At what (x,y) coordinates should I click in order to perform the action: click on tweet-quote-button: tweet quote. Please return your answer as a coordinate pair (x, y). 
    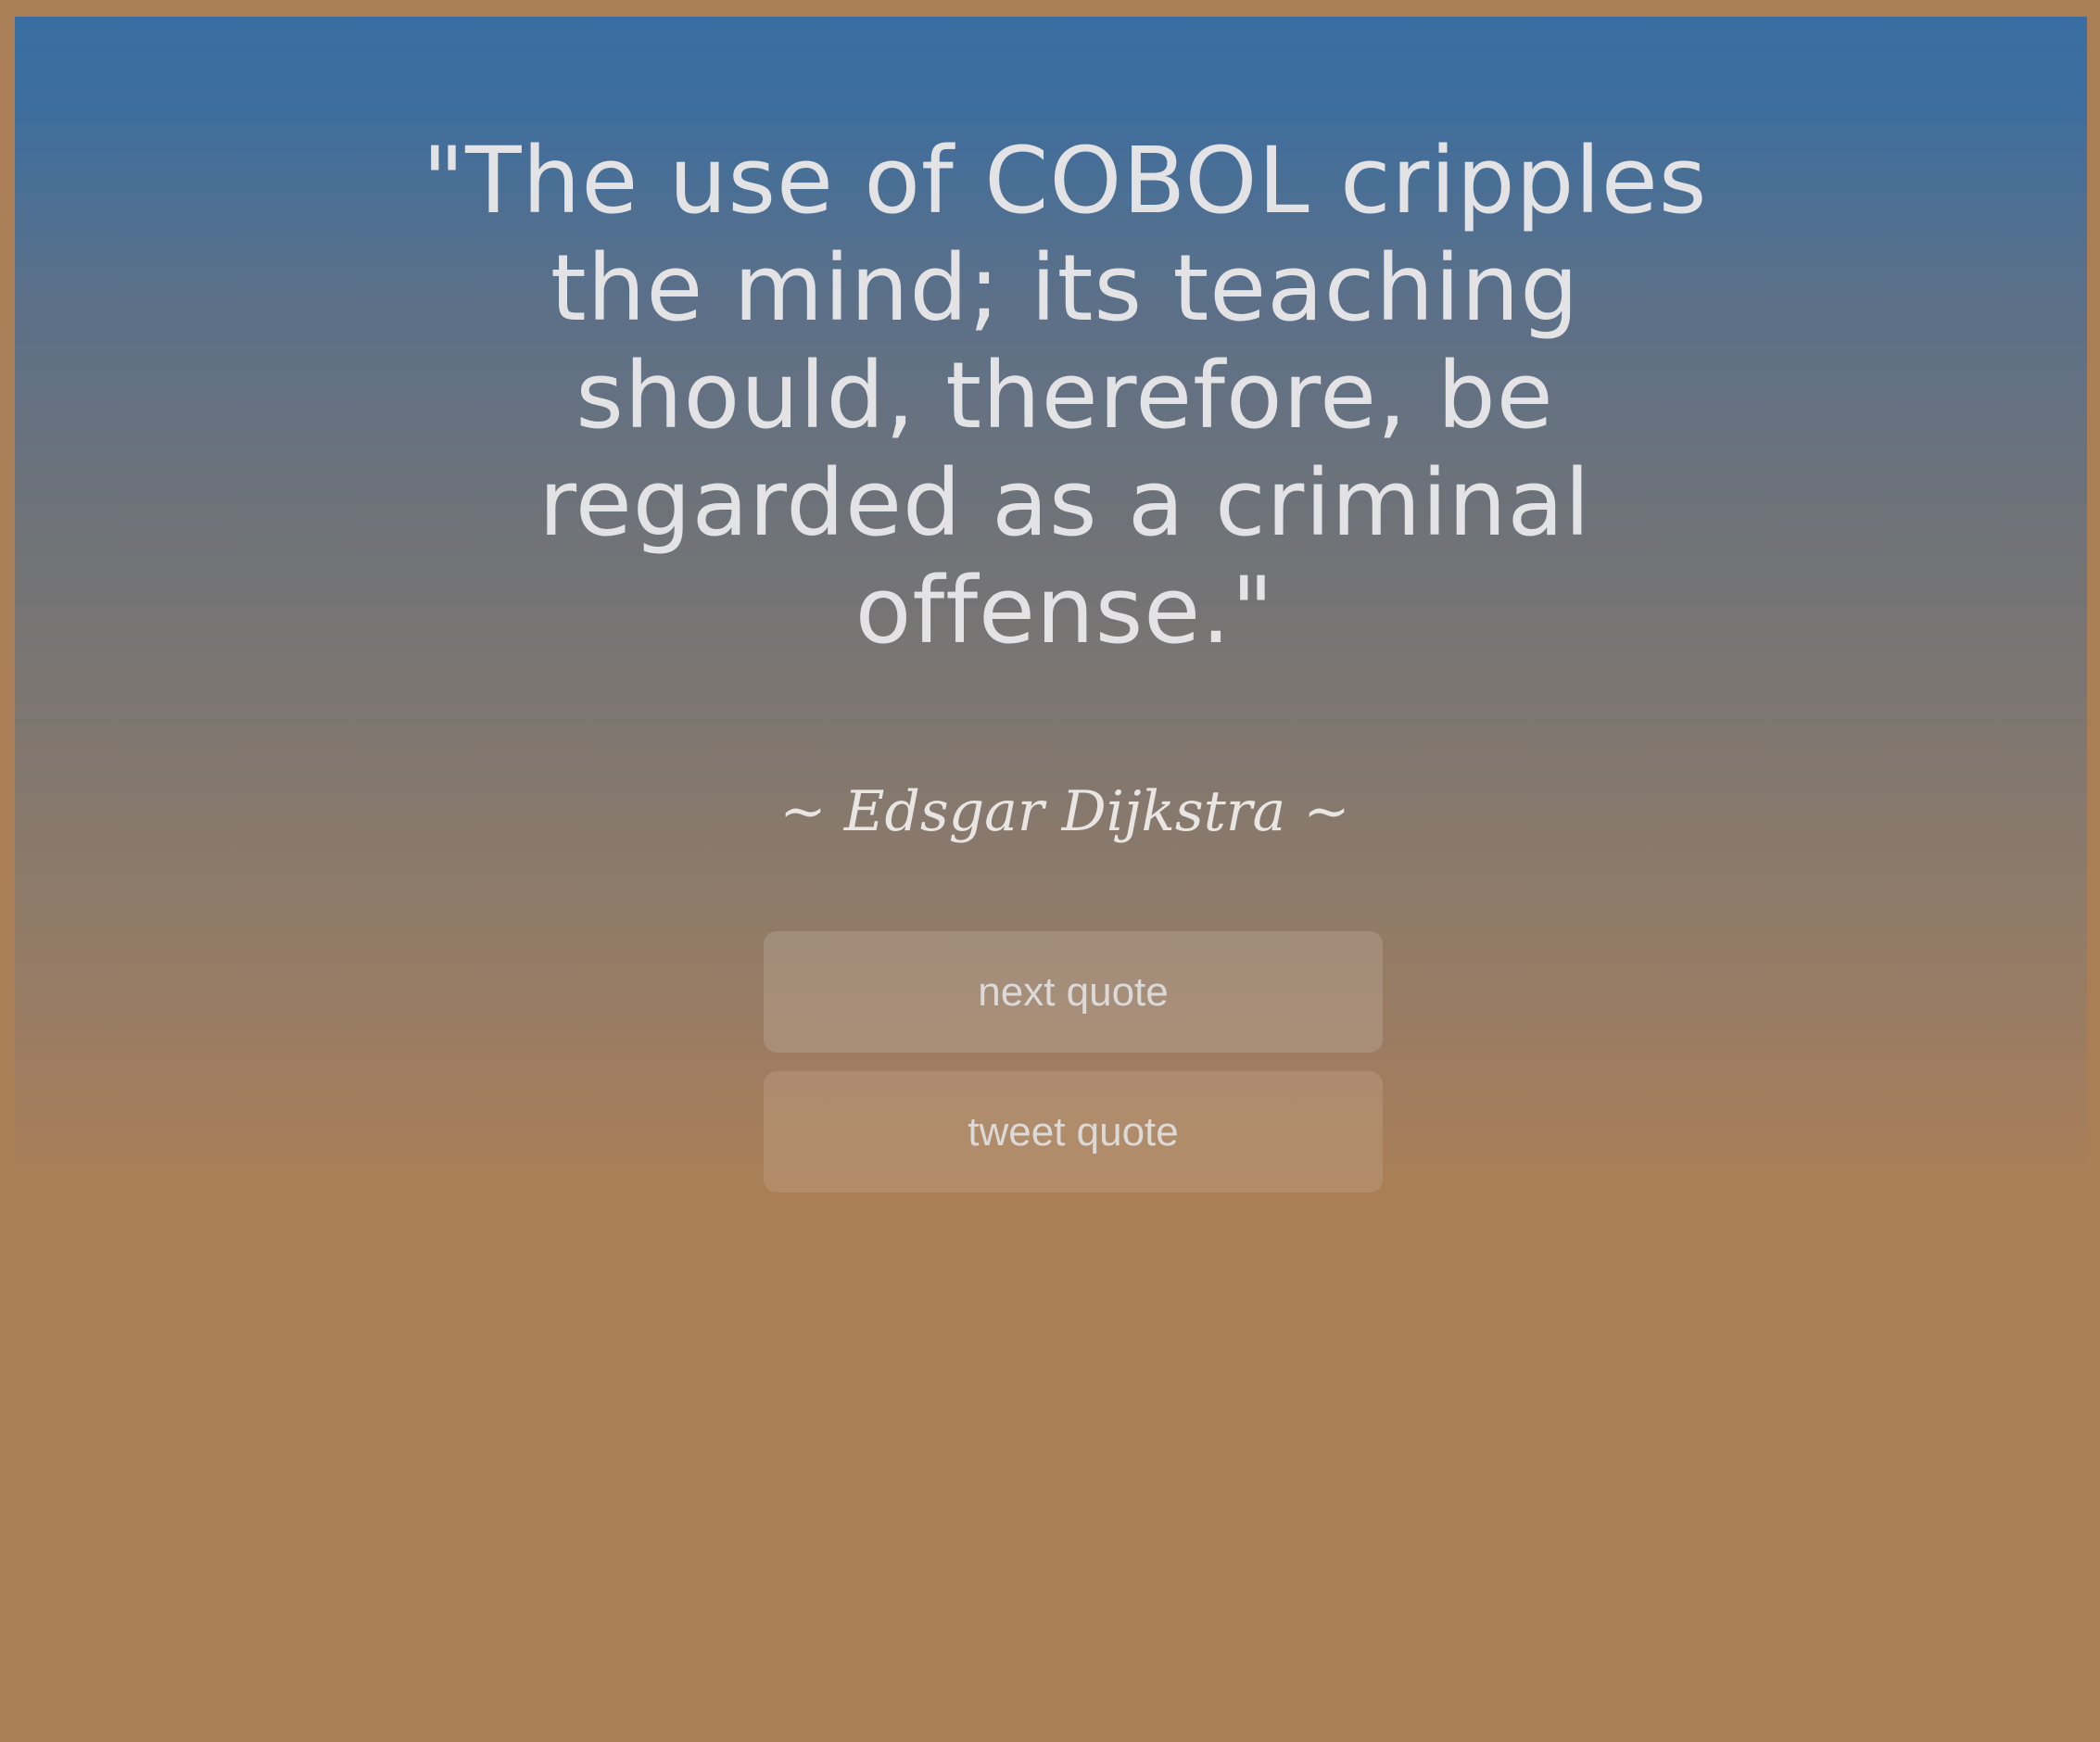
    Looking at the image, I should click on (1073, 1132).